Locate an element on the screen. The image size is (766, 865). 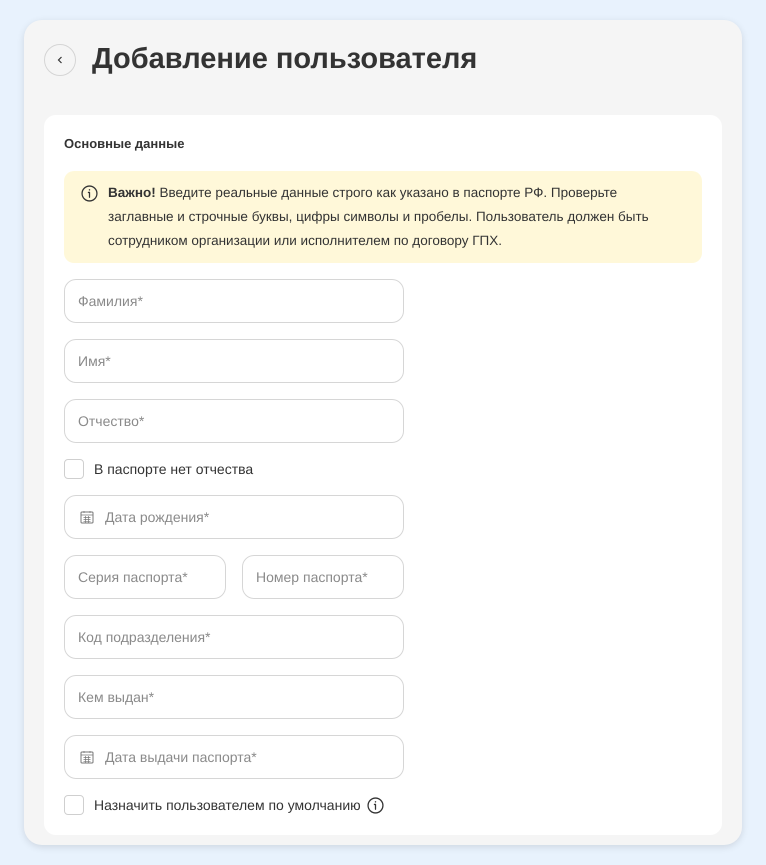
chevron-left-icon is located at coordinates (60, 60).